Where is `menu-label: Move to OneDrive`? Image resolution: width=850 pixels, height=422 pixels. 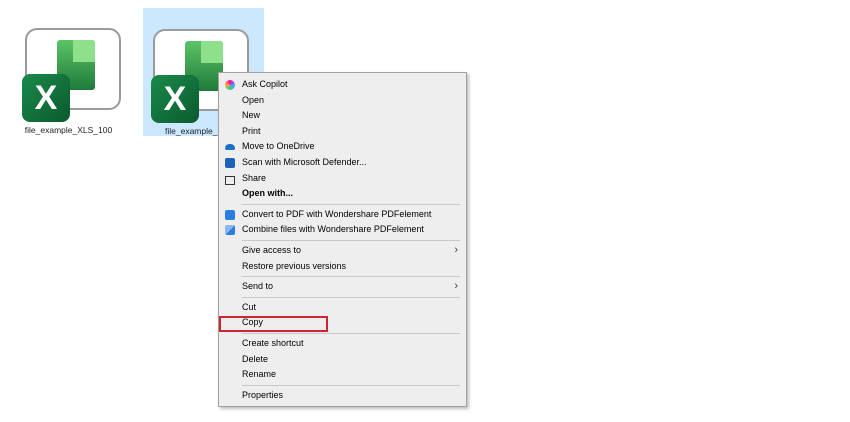 menu-label: Move to OneDrive is located at coordinates (278, 146).